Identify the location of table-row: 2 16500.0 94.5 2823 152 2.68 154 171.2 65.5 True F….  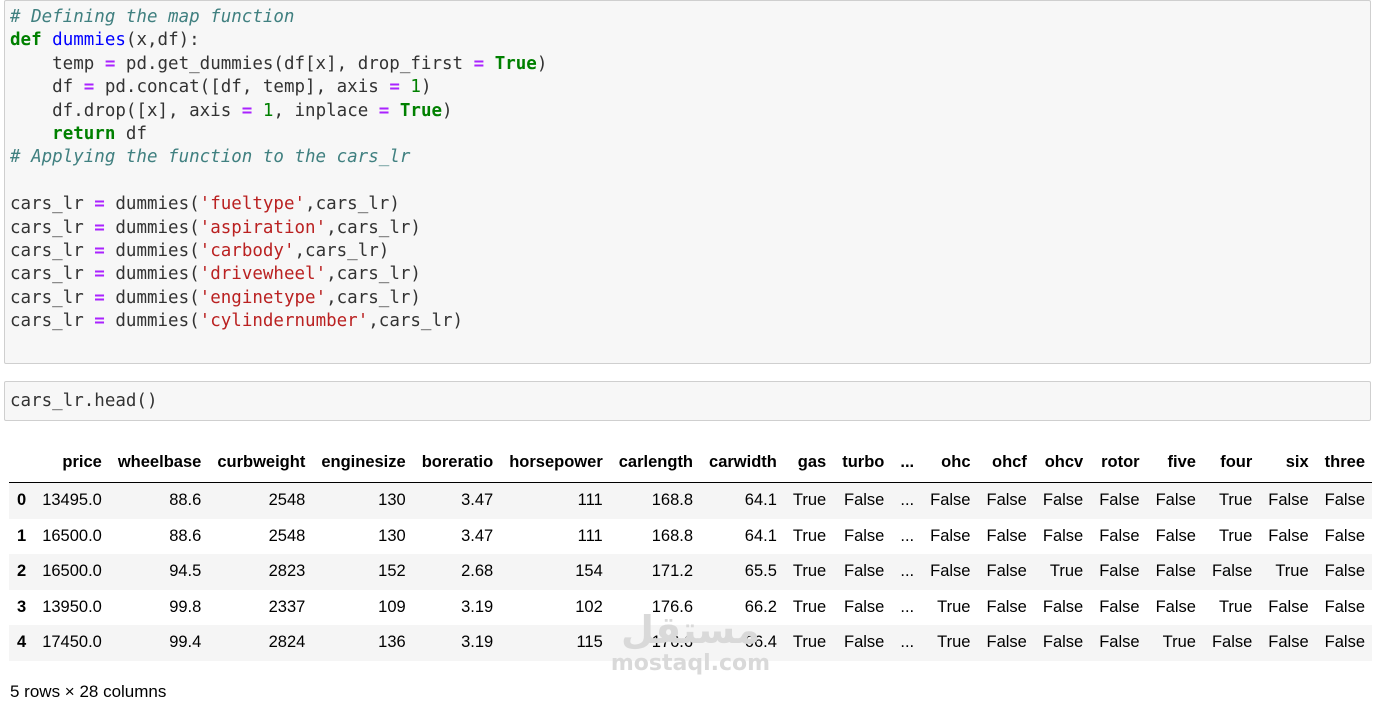
(690, 572).